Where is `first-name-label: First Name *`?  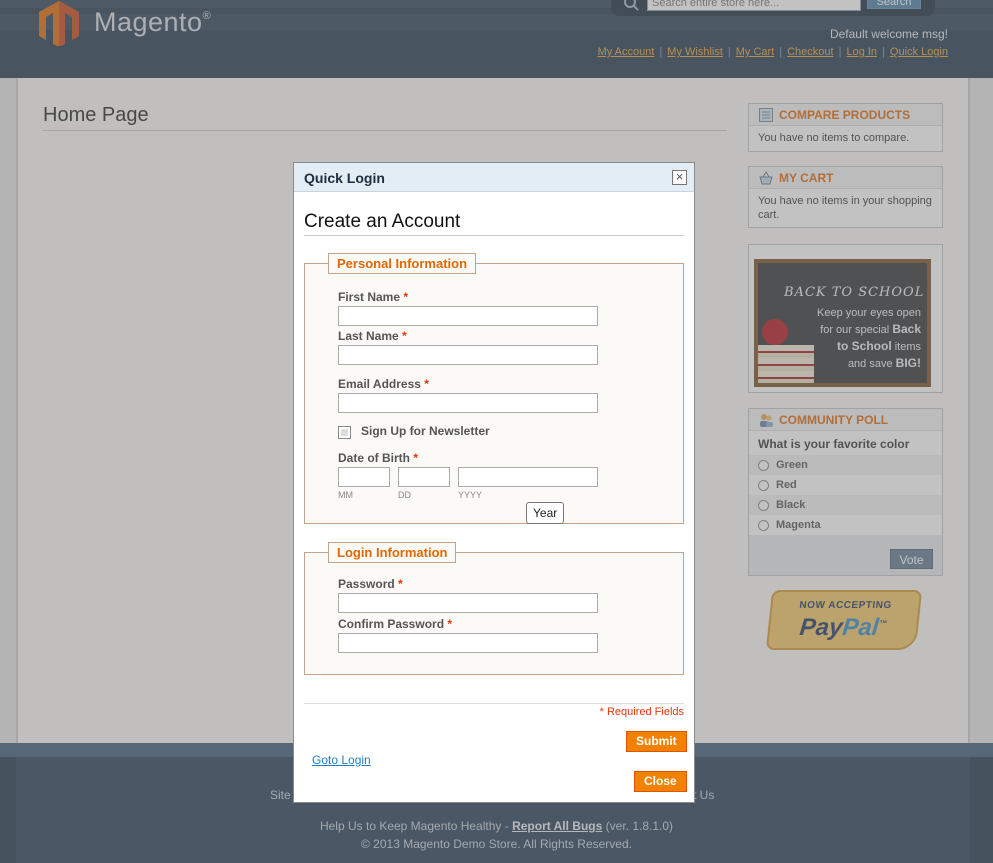
first-name-label: First Name * is located at coordinates (373, 297).